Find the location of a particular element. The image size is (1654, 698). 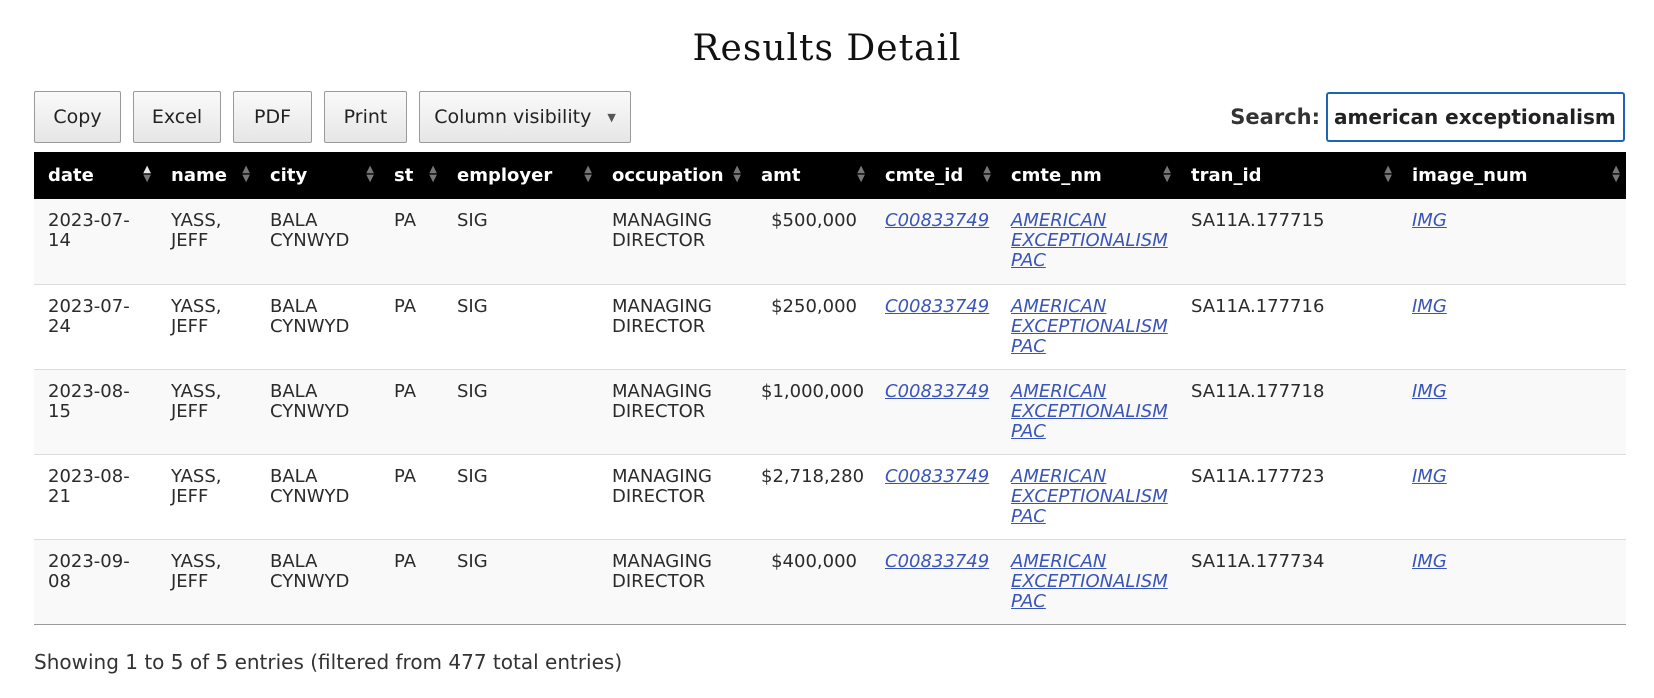

cell-tran-id: SA11A.177716 is located at coordinates (1287, 327).